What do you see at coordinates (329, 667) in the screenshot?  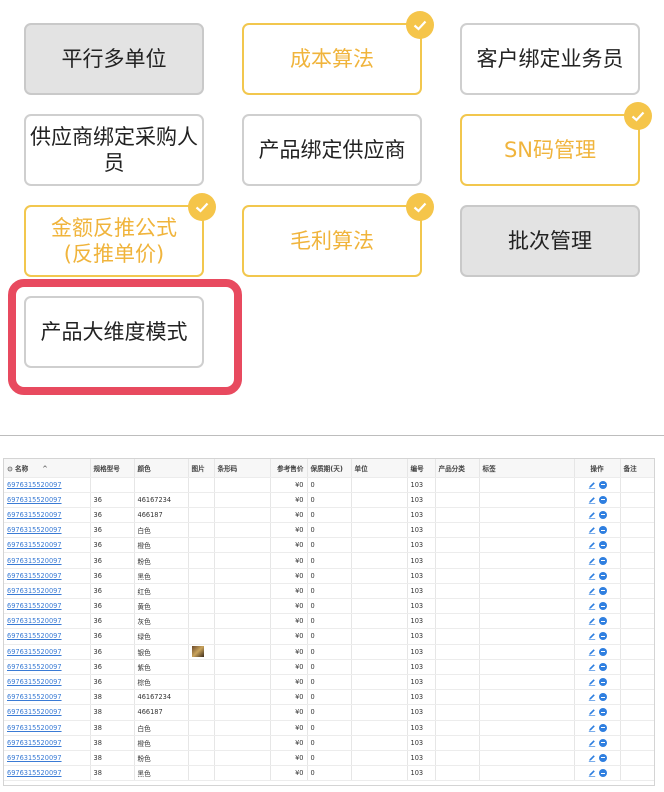 I see `table-row: 6976315520097 36 紫色 ¥0 0 103` at bounding box center [329, 667].